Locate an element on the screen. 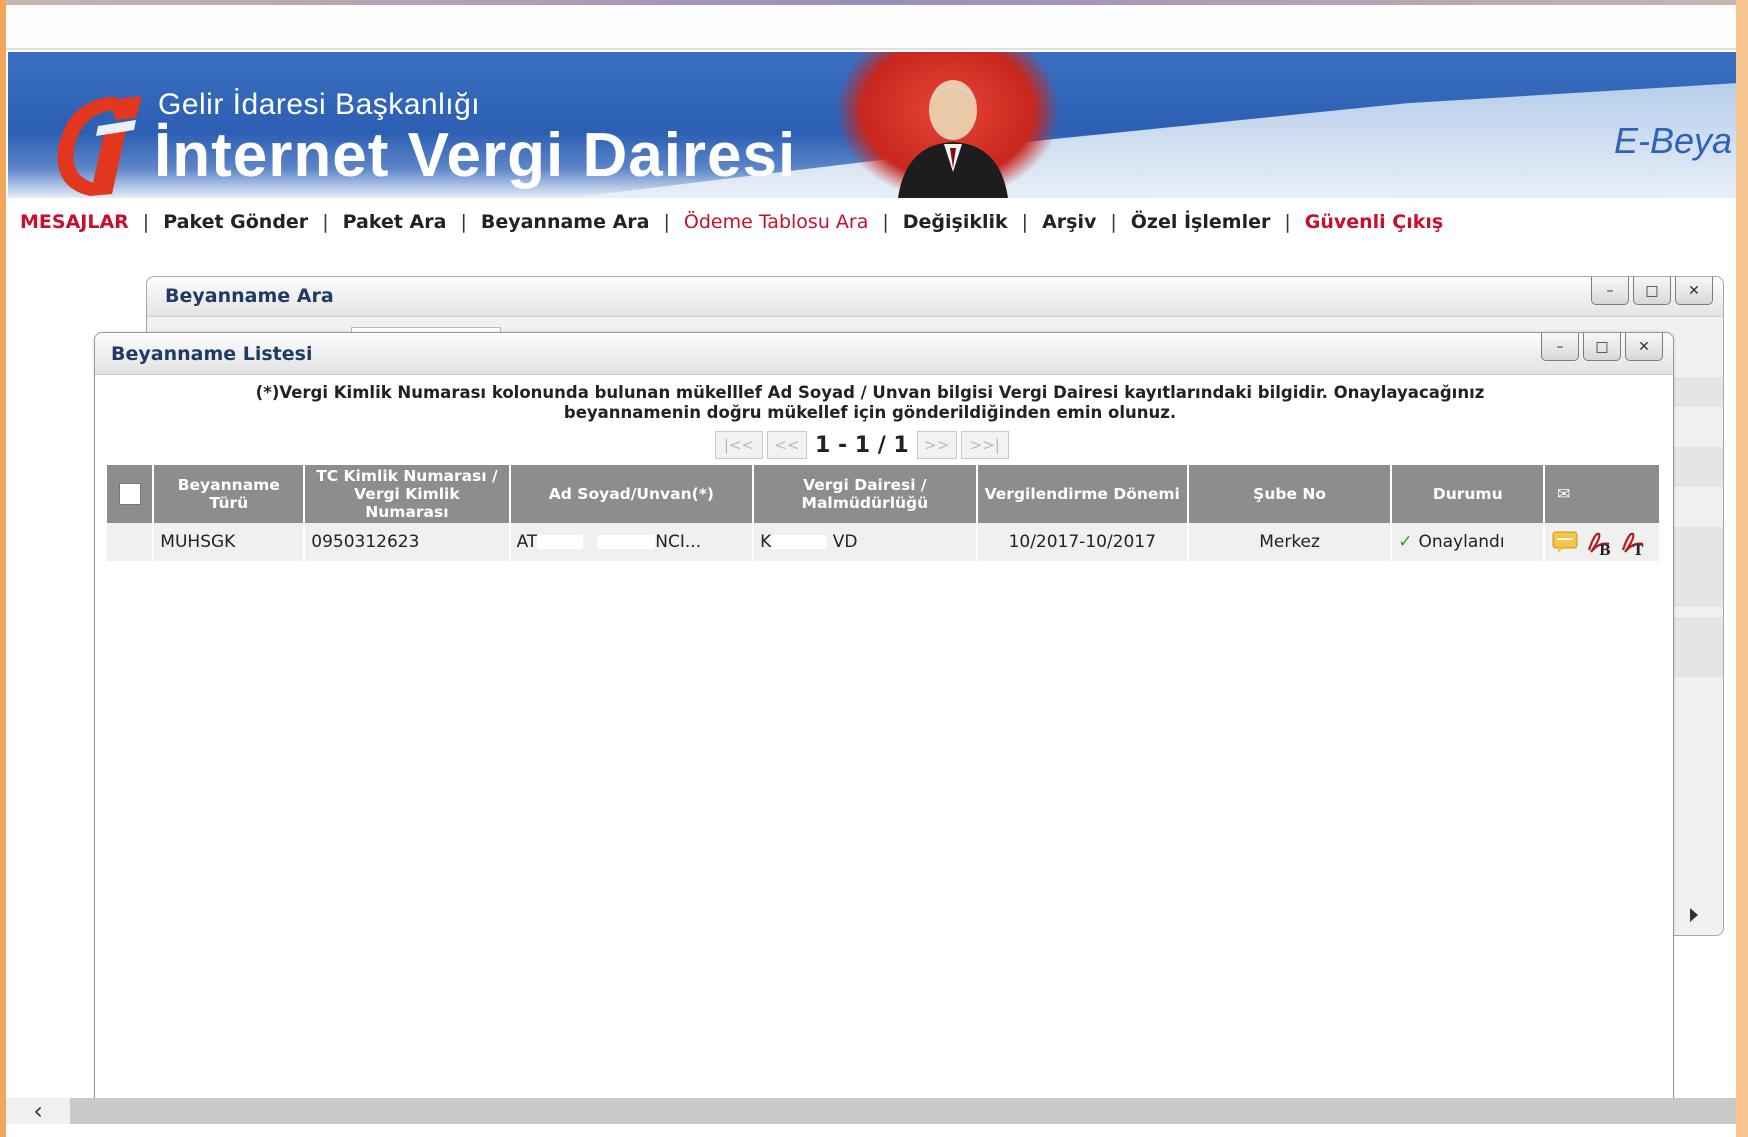 This screenshot has width=1748, height=1137. pdf-b-icon: B is located at coordinates (1599, 542).